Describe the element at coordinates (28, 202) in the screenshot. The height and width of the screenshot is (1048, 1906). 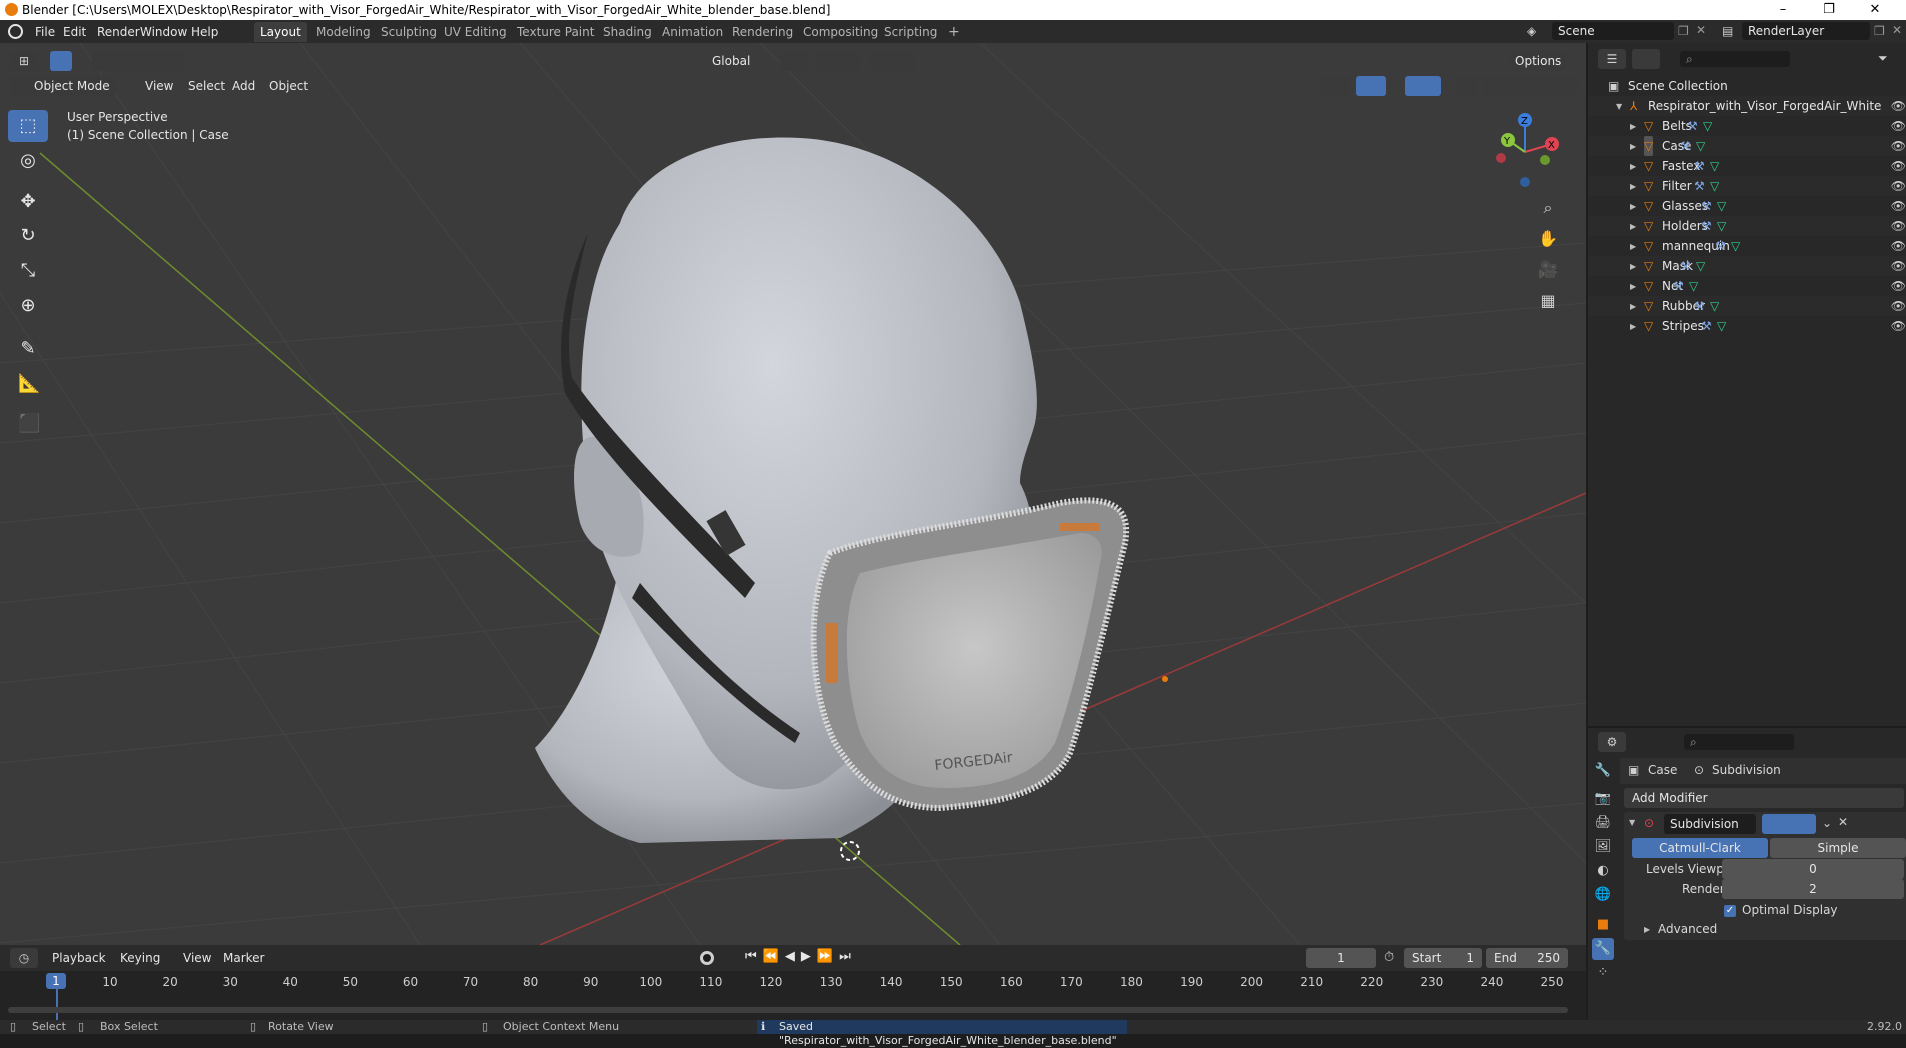
I see `tool-move: ✥` at that location.